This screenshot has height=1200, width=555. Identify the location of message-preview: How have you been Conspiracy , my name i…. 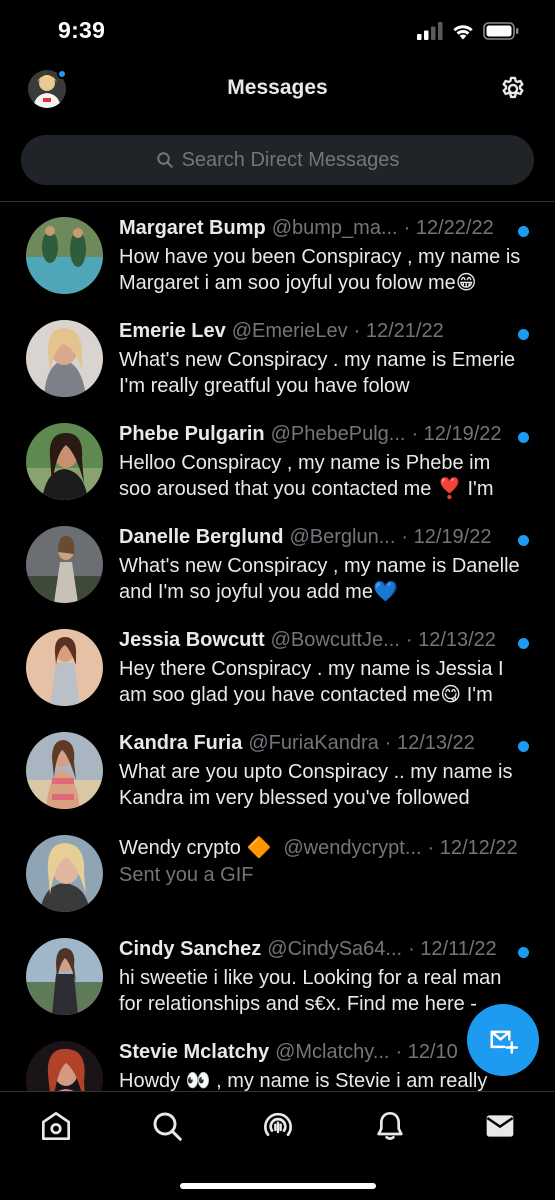
(320, 270).